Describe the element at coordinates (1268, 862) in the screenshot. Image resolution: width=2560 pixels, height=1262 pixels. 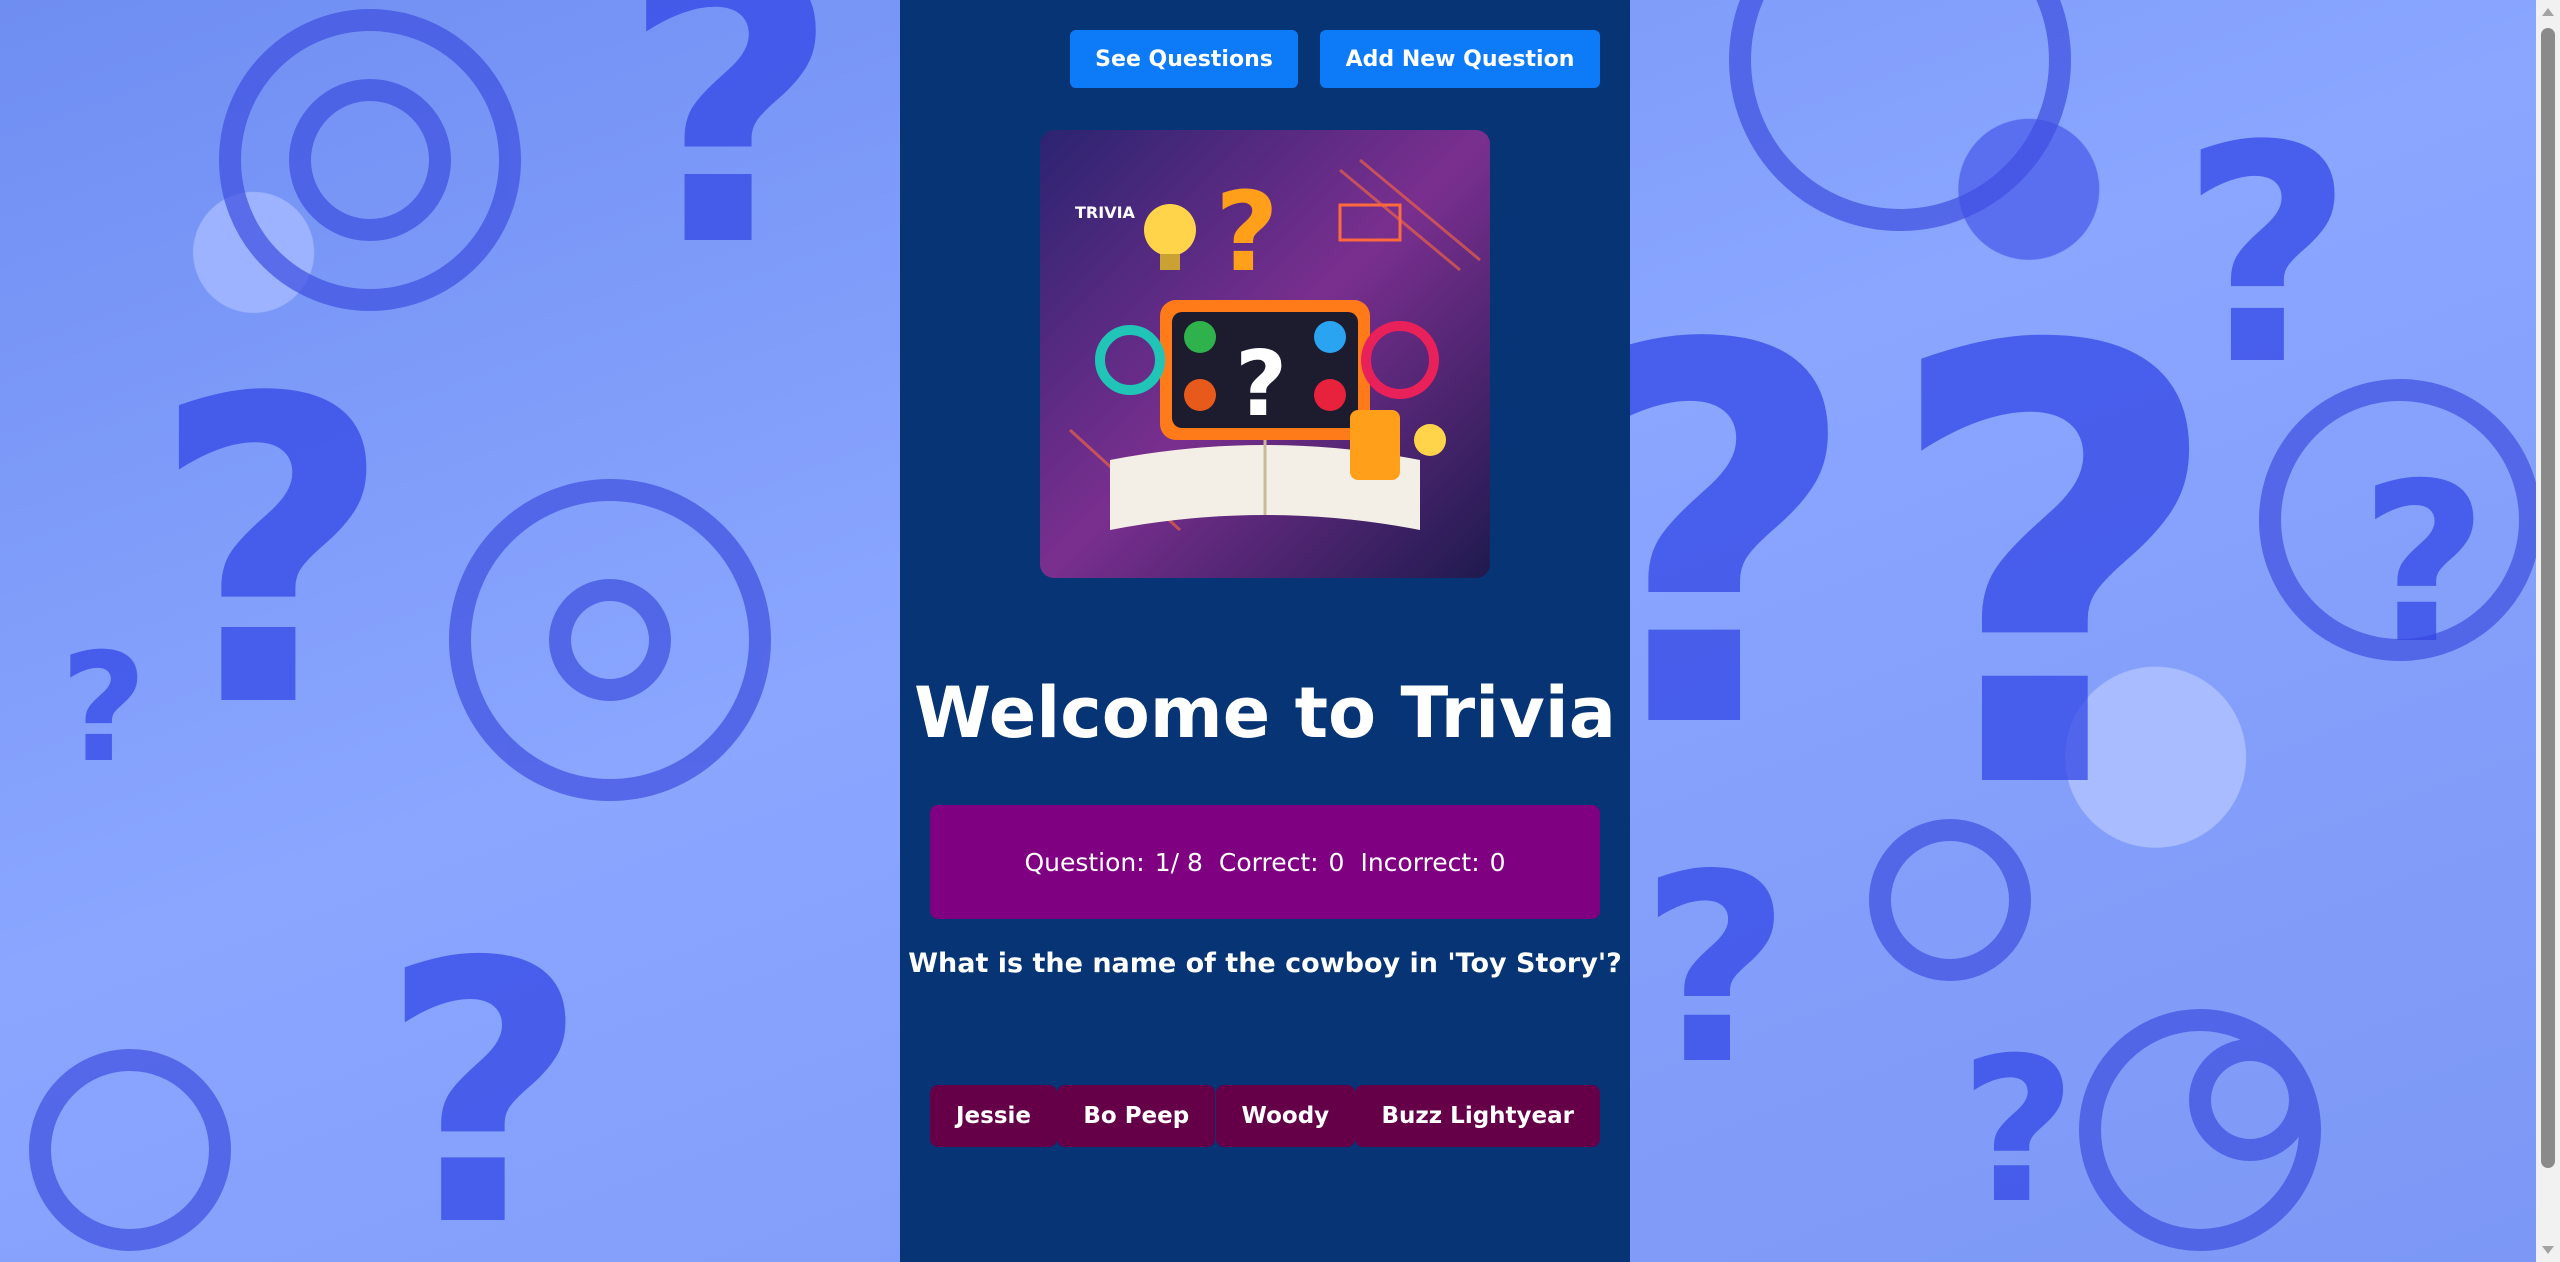
I see `correct-count-label: Correct:` at that location.